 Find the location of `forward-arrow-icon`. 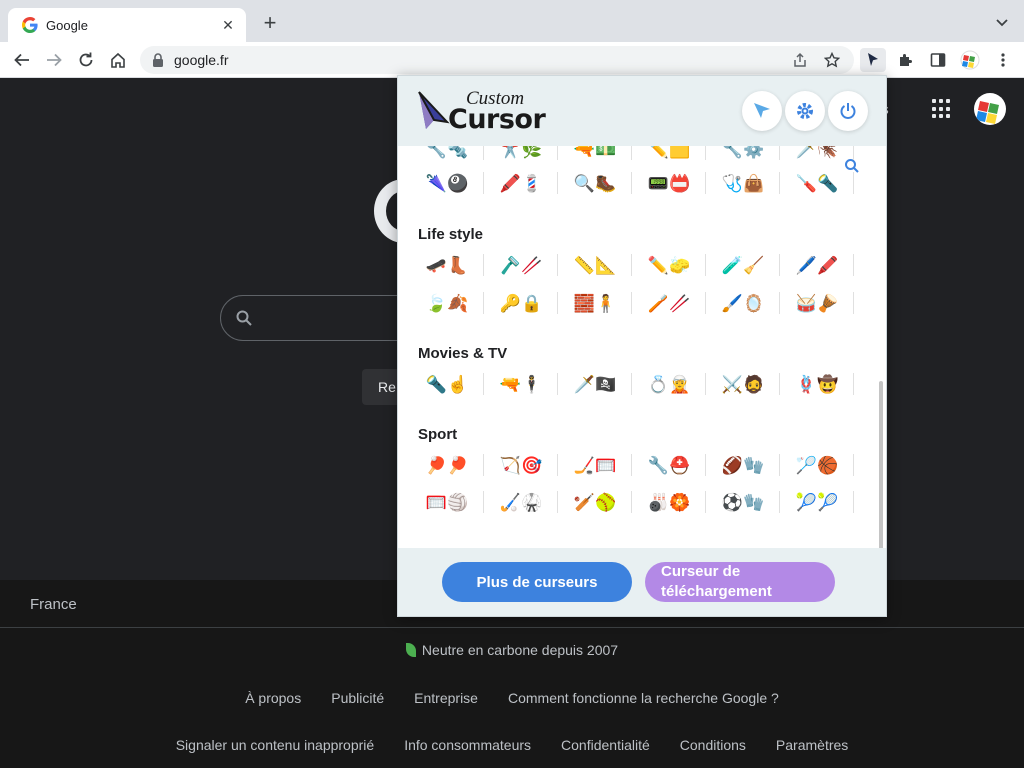

forward-arrow-icon is located at coordinates (54, 60).